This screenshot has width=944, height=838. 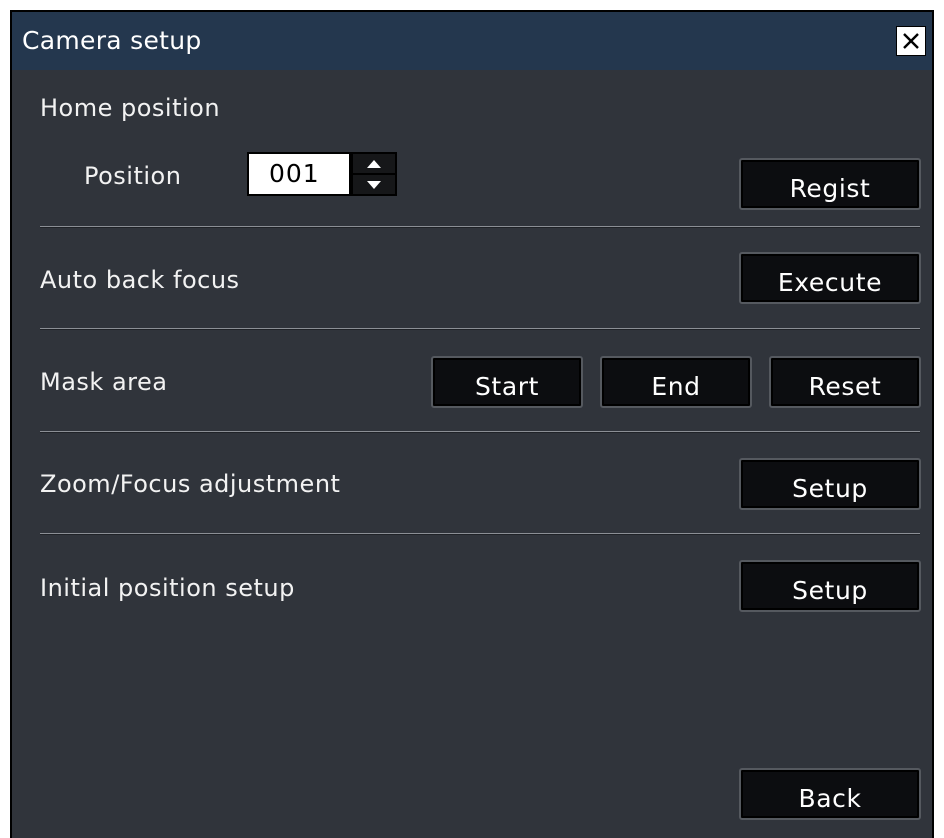 What do you see at coordinates (133, 176) in the screenshot?
I see `position-label: Position` at bounding box center [133, 176].